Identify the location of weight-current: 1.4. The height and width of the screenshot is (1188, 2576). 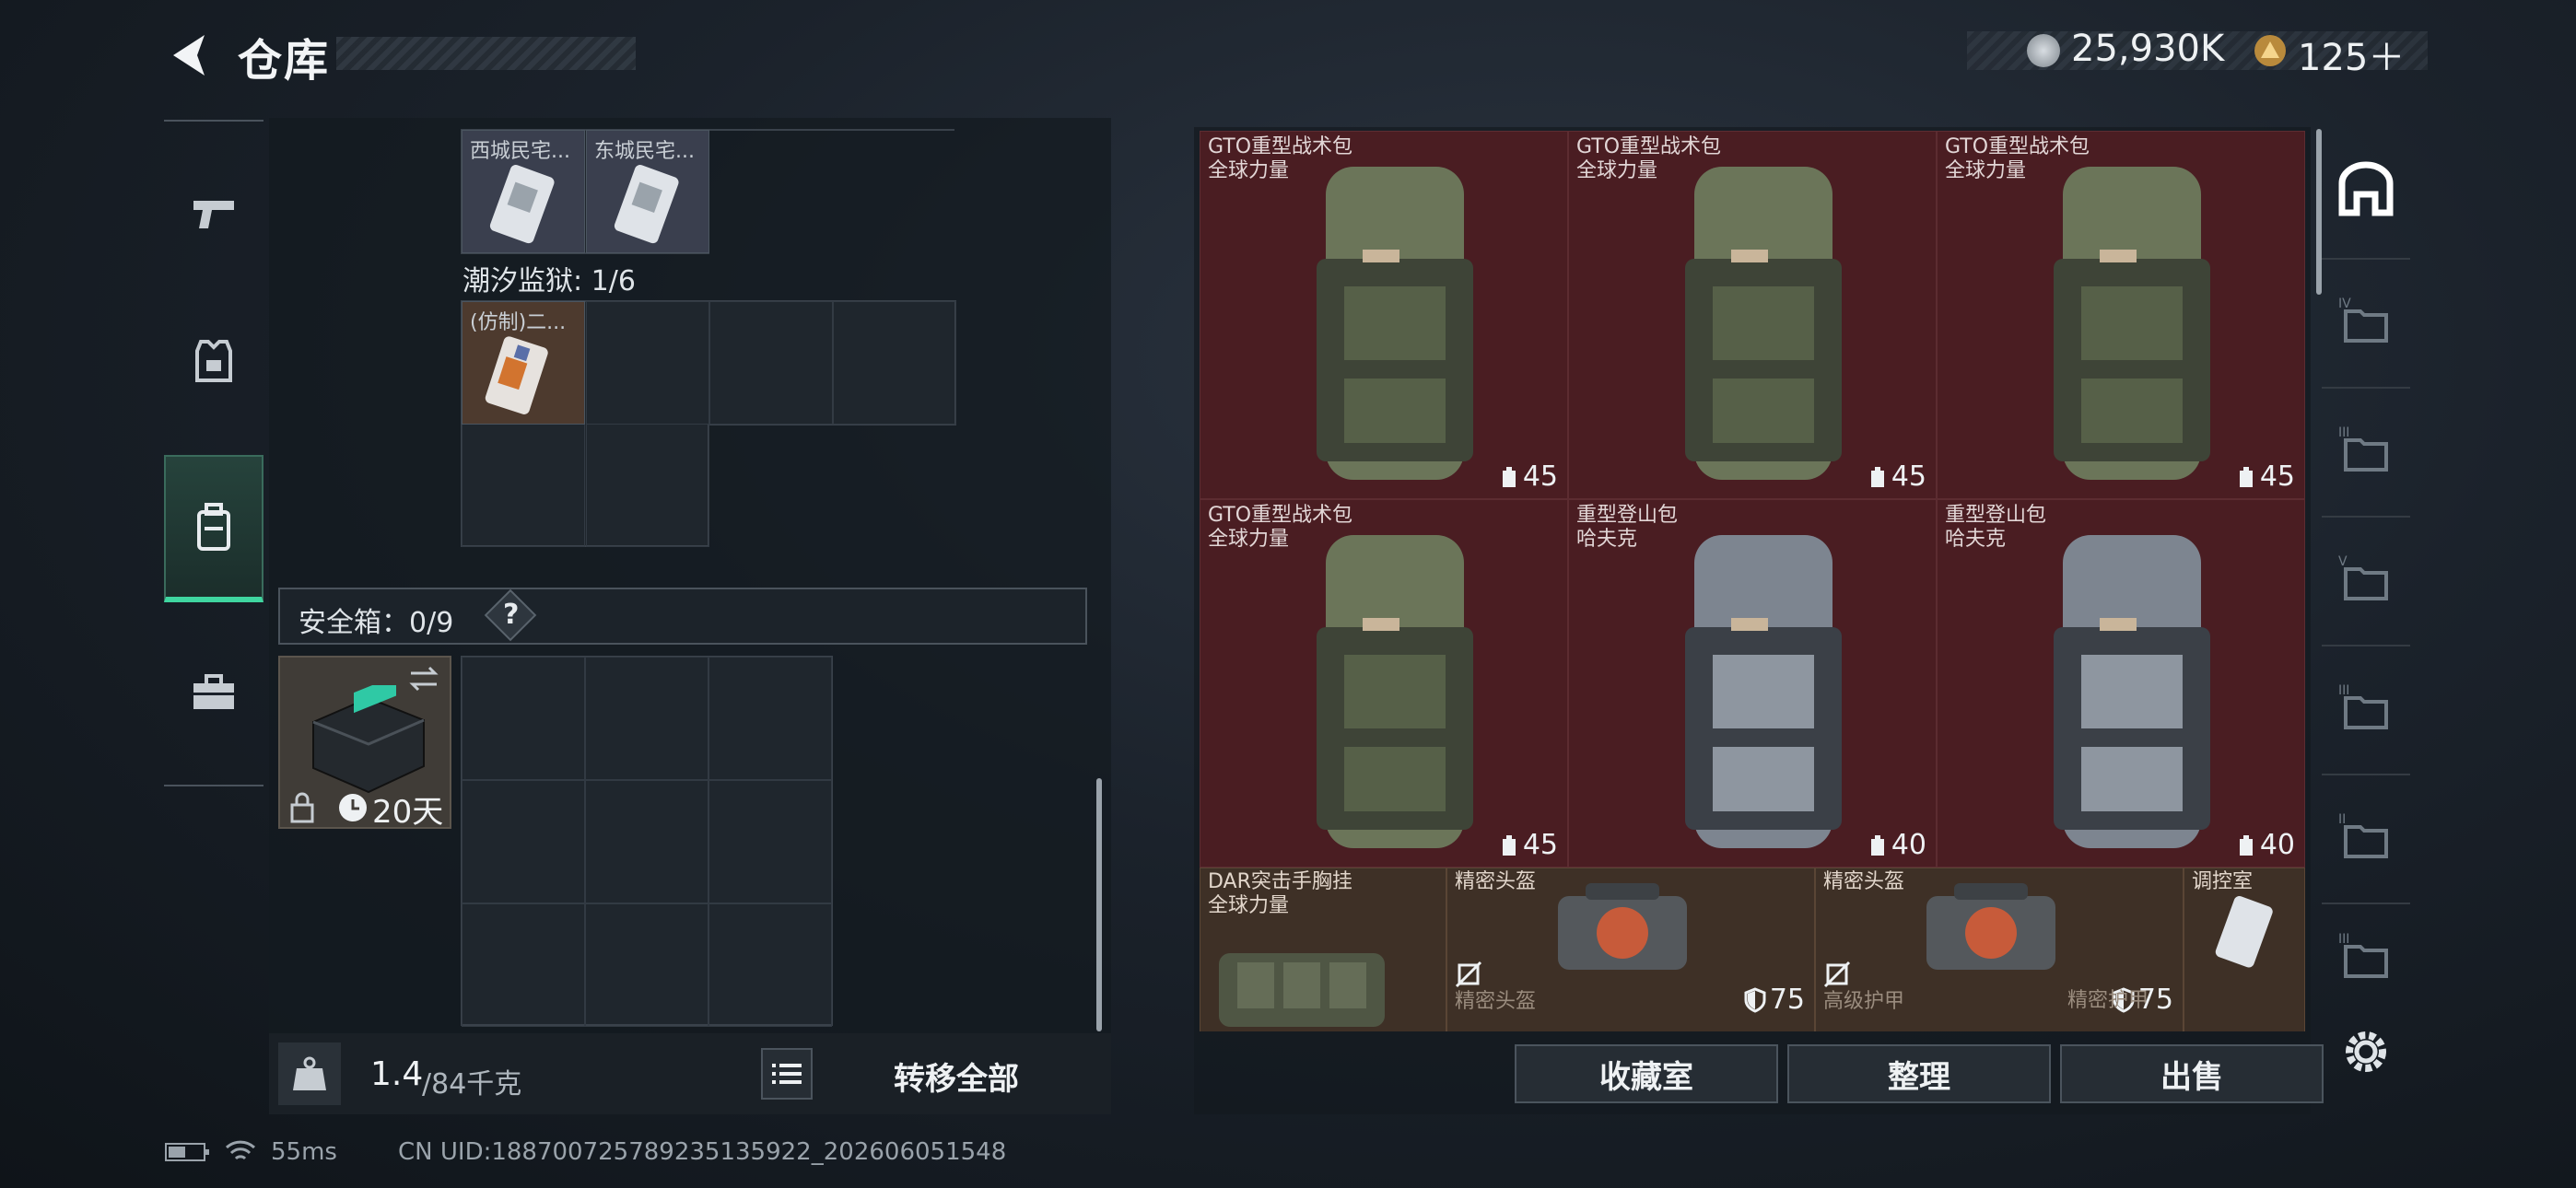
(397, 1074).